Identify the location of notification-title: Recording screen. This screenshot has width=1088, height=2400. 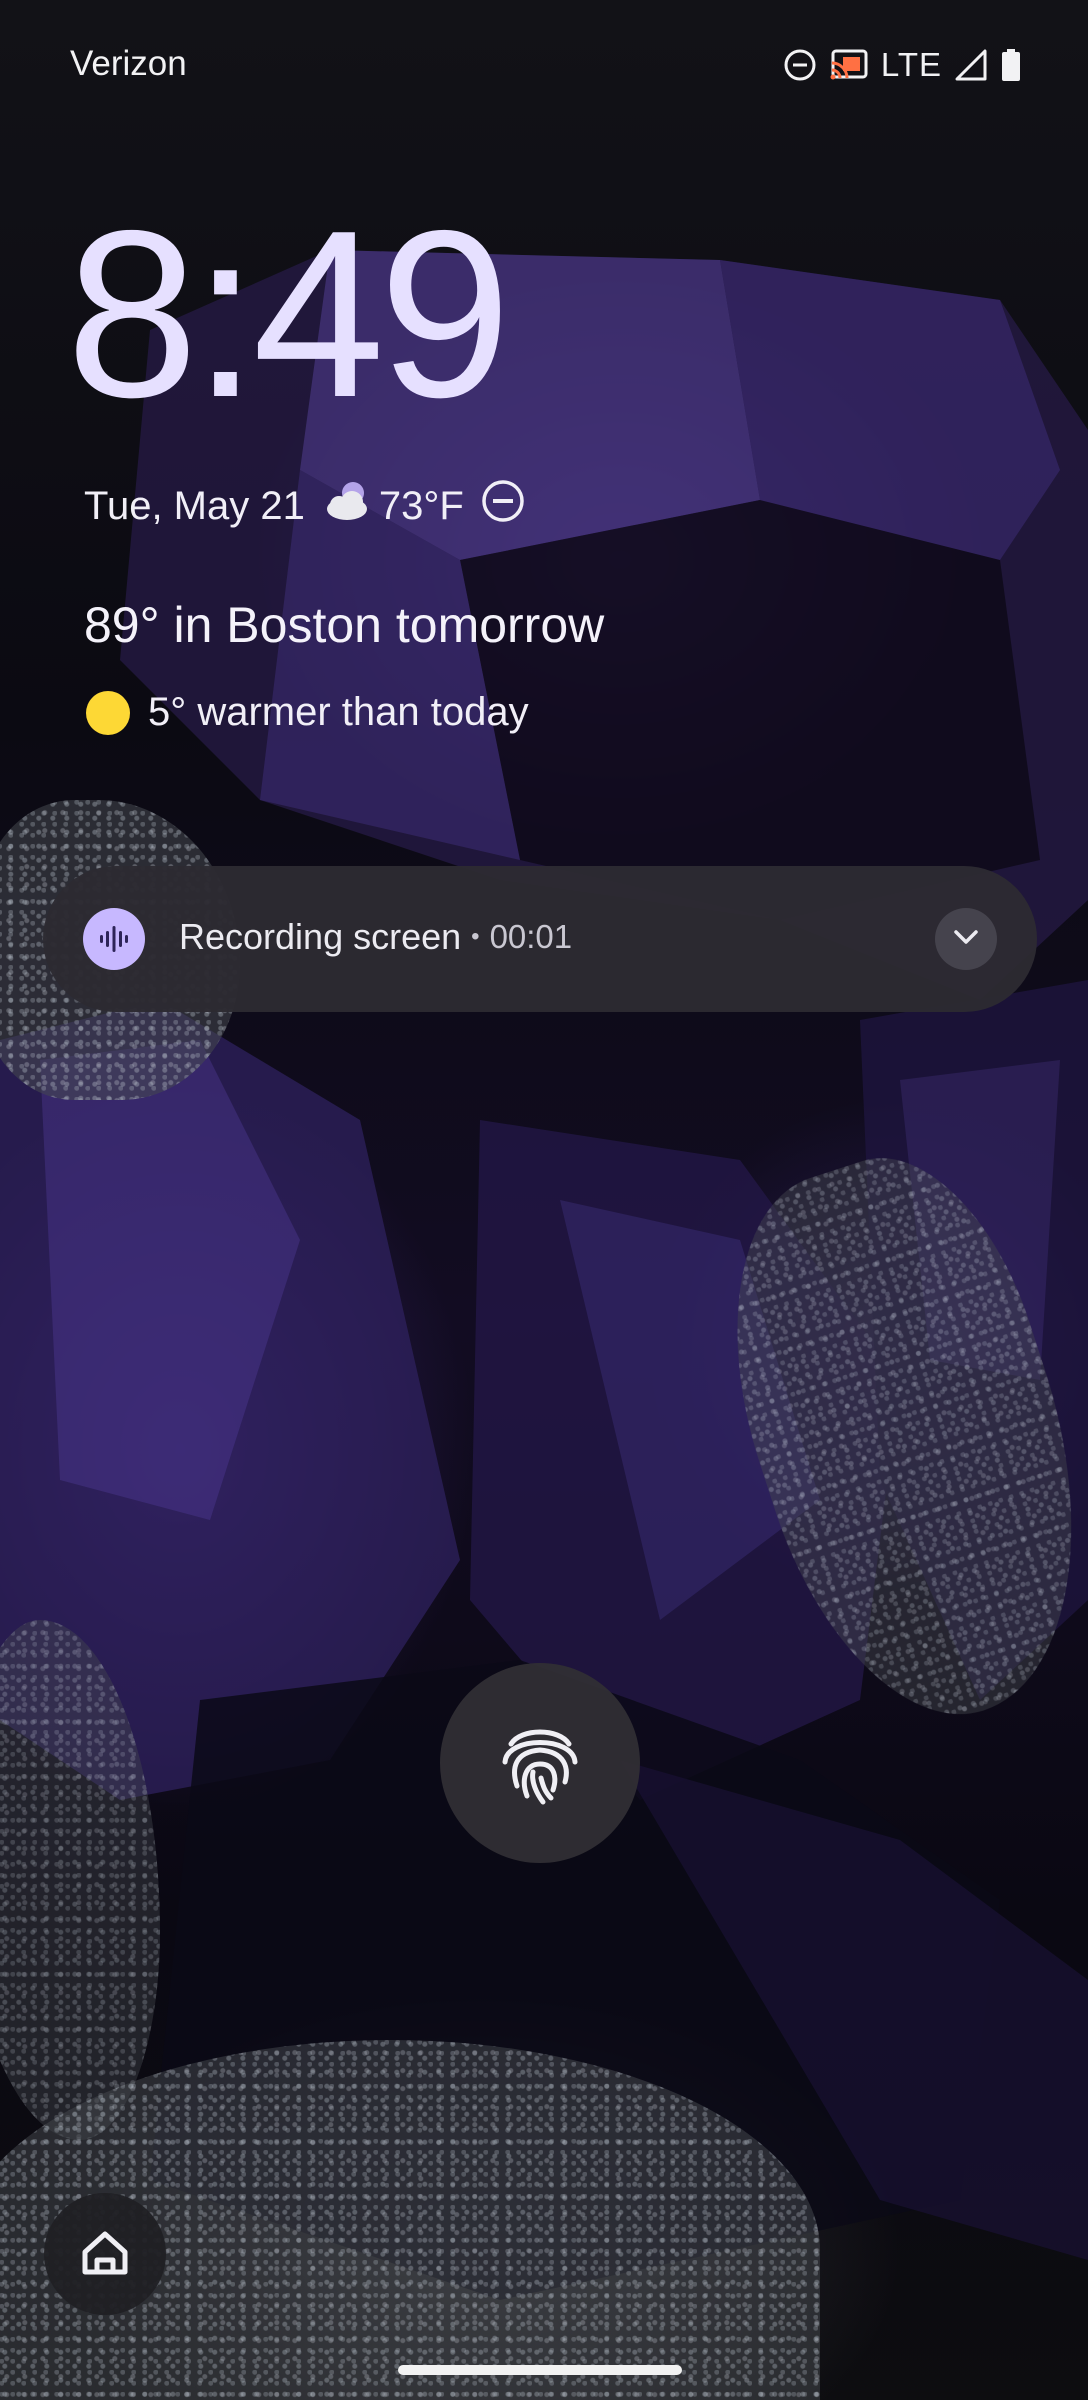
(320, 936).